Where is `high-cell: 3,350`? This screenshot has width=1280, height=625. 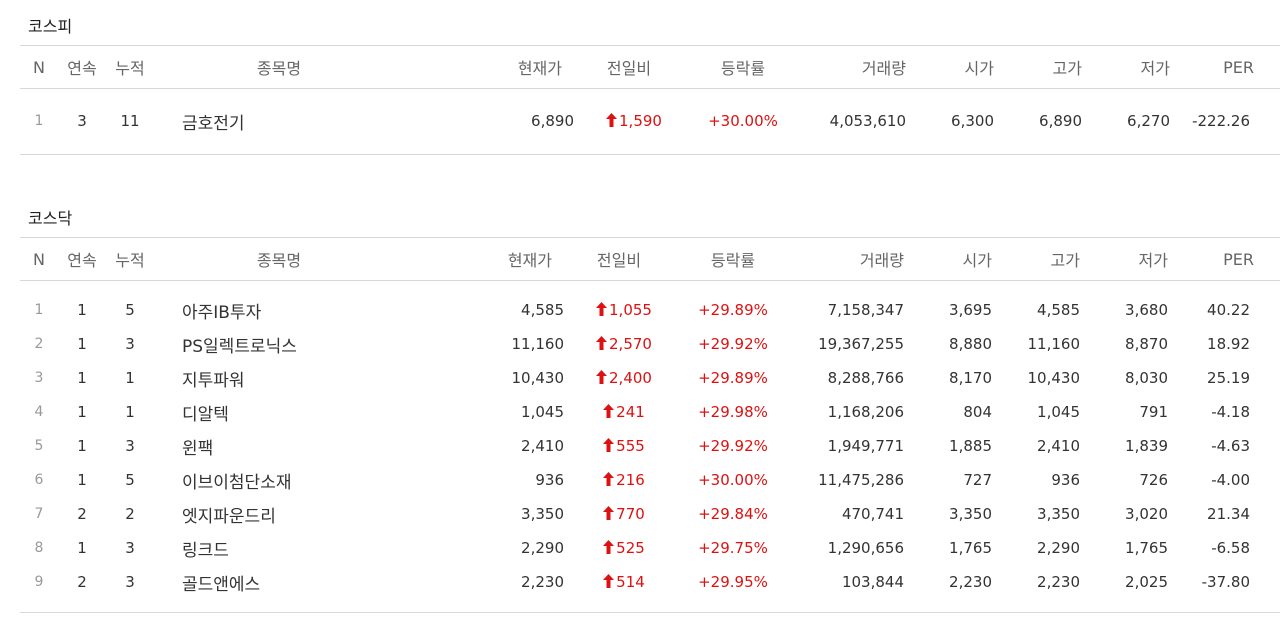
high-cell: 3,350 is located at coordinates (1058, 514).